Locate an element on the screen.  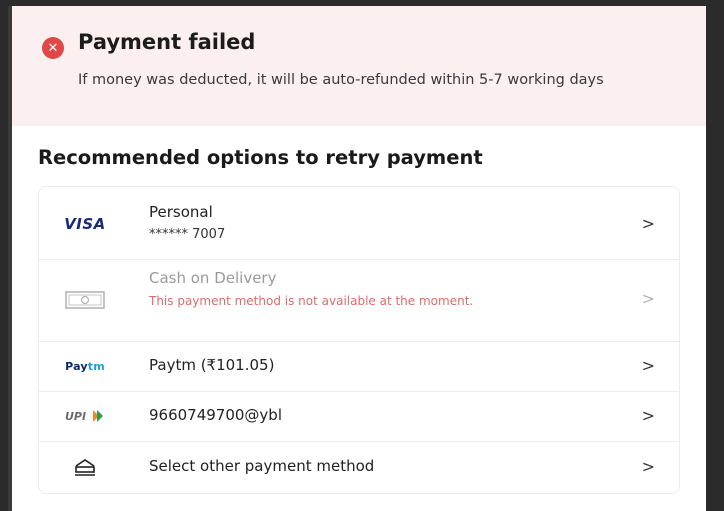
banner-title: Payment failed is located at coordinates (167, 42).